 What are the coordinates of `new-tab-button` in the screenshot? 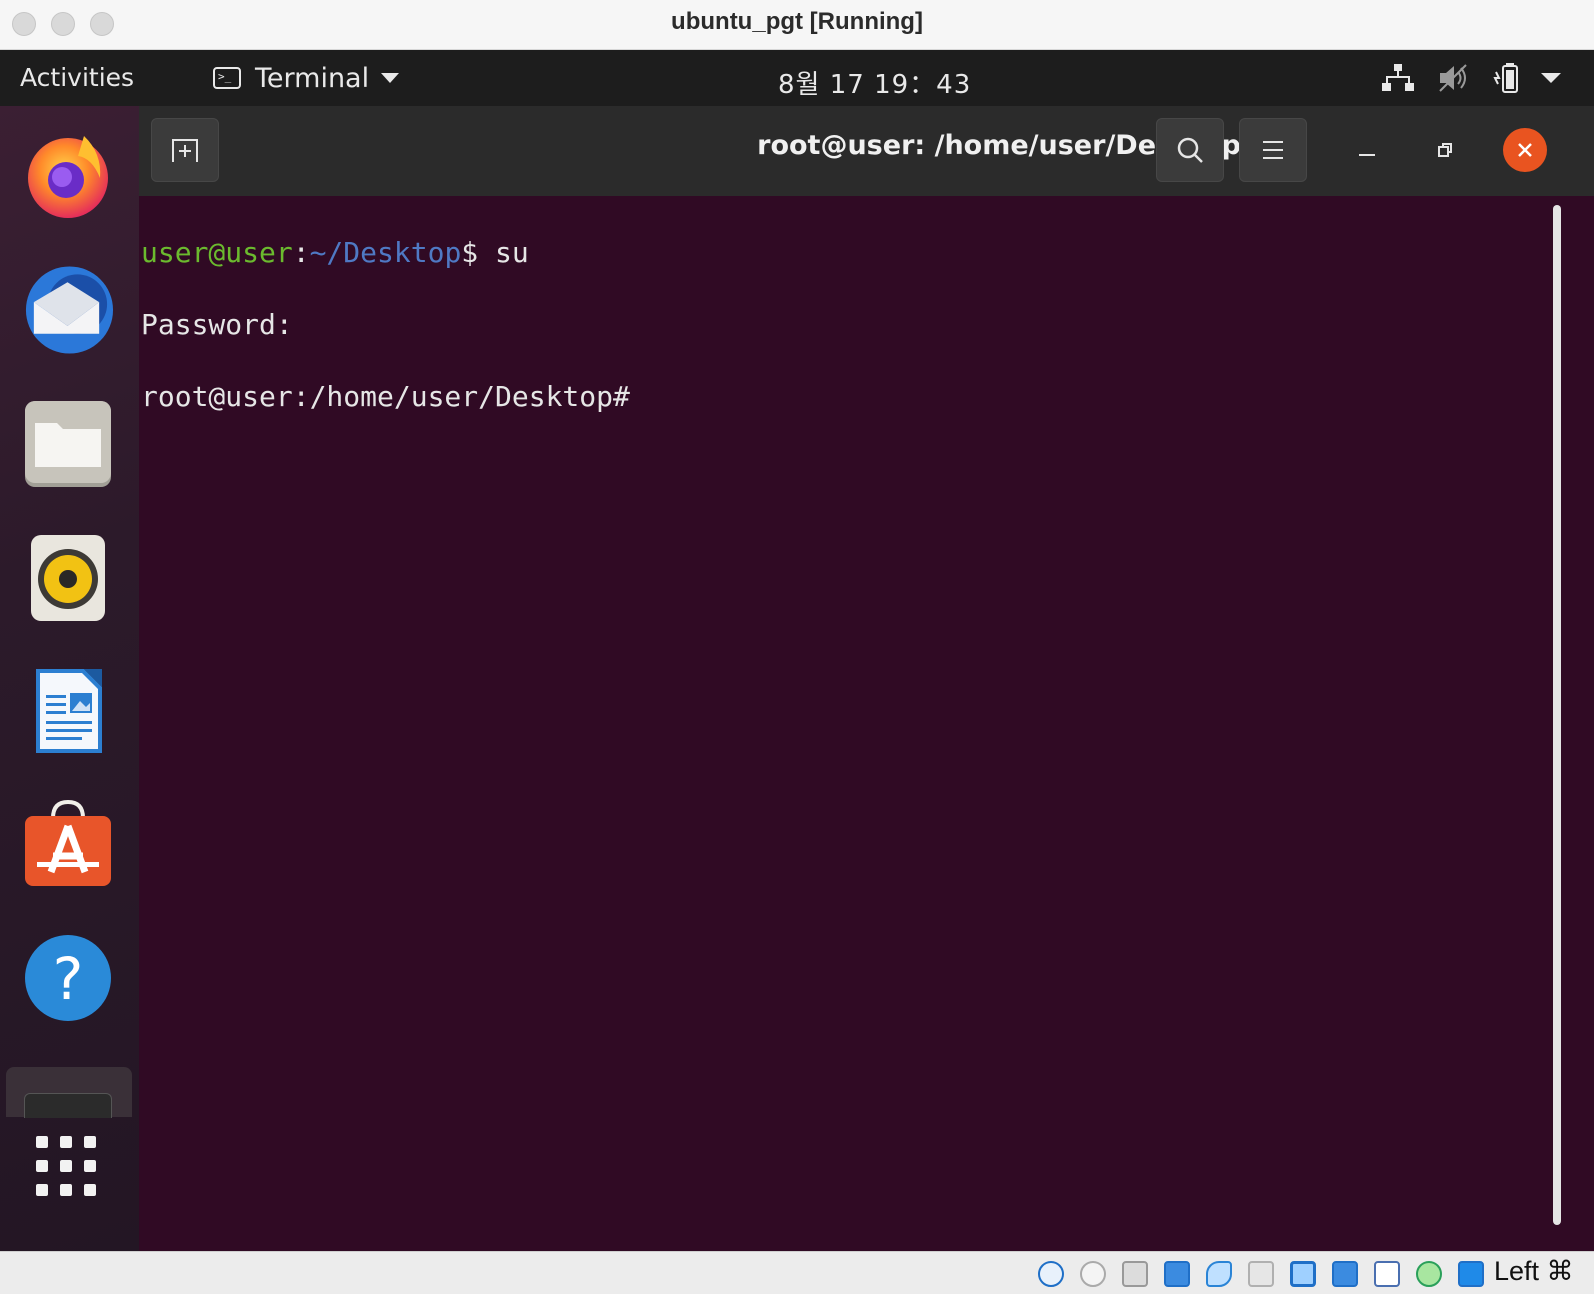 It's located at (185, 150).